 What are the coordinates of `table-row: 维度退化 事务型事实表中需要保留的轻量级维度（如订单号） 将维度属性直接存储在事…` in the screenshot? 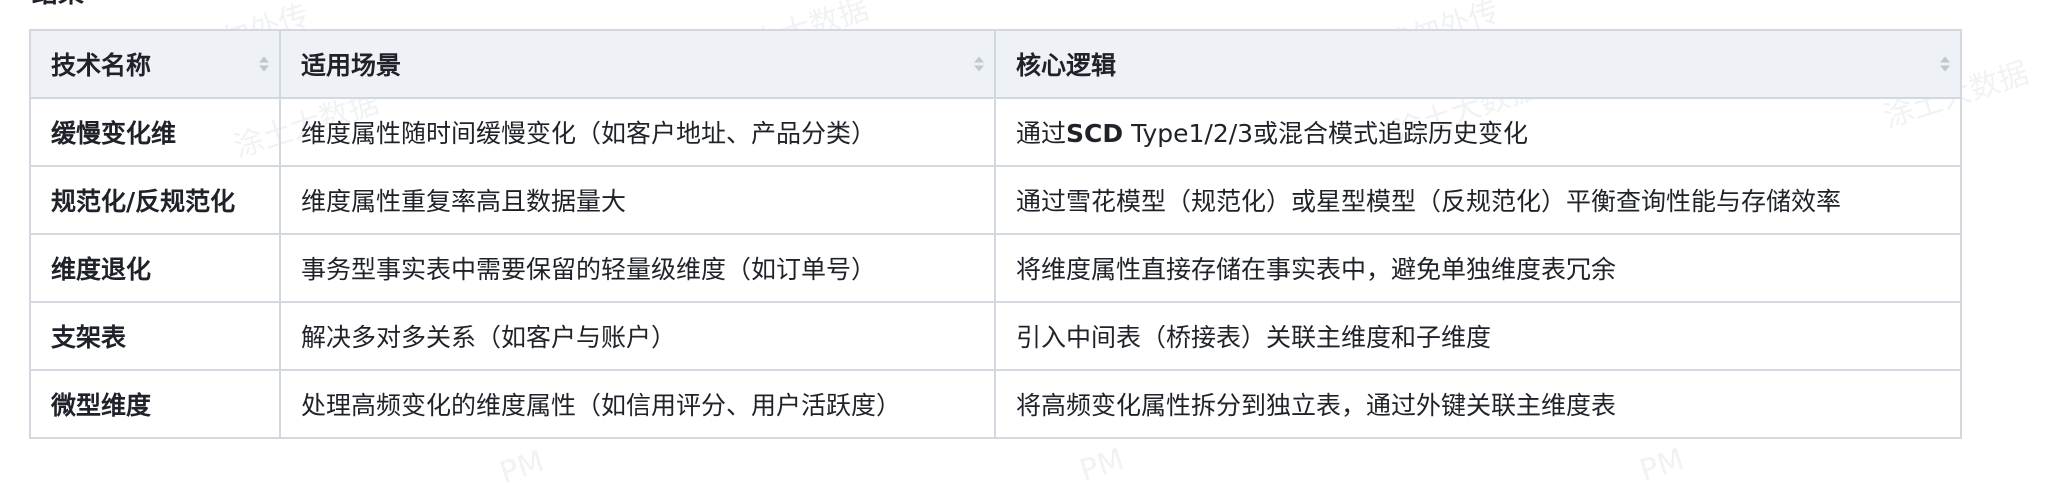 It's located at (995, 268).